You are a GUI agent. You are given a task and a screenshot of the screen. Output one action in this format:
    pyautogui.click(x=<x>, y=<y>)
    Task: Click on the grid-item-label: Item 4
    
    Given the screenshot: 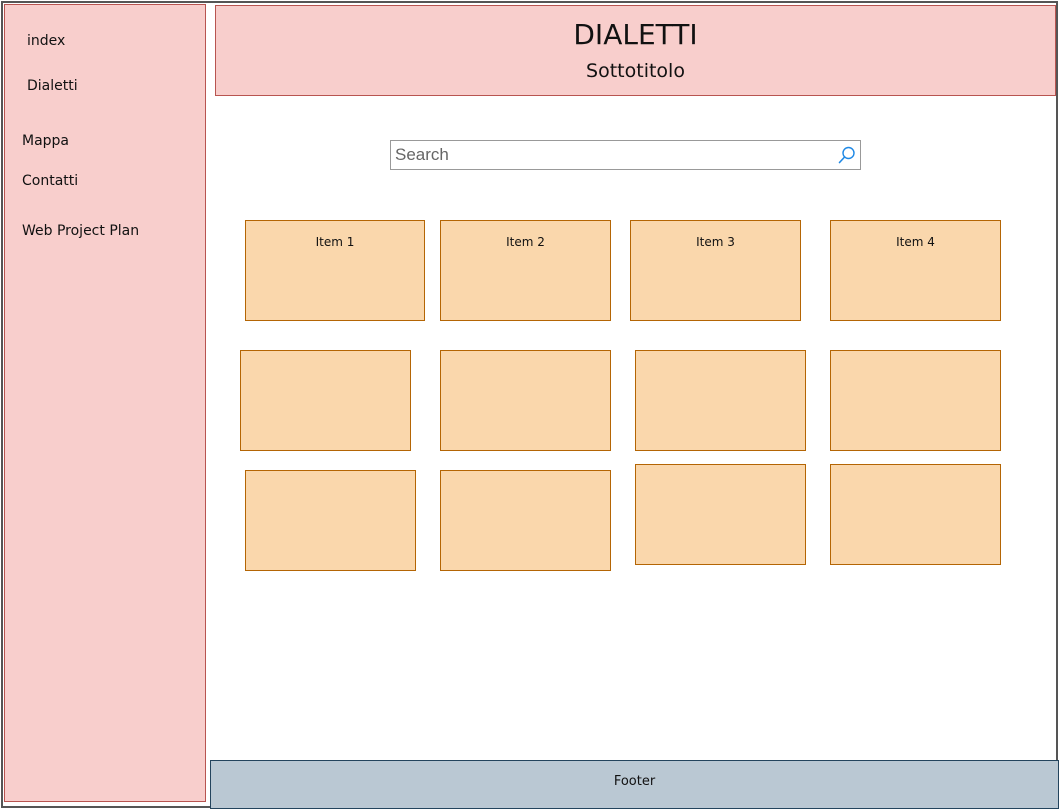 What is the action you would take?
    pyautogui.click(x=915, y=242)
    